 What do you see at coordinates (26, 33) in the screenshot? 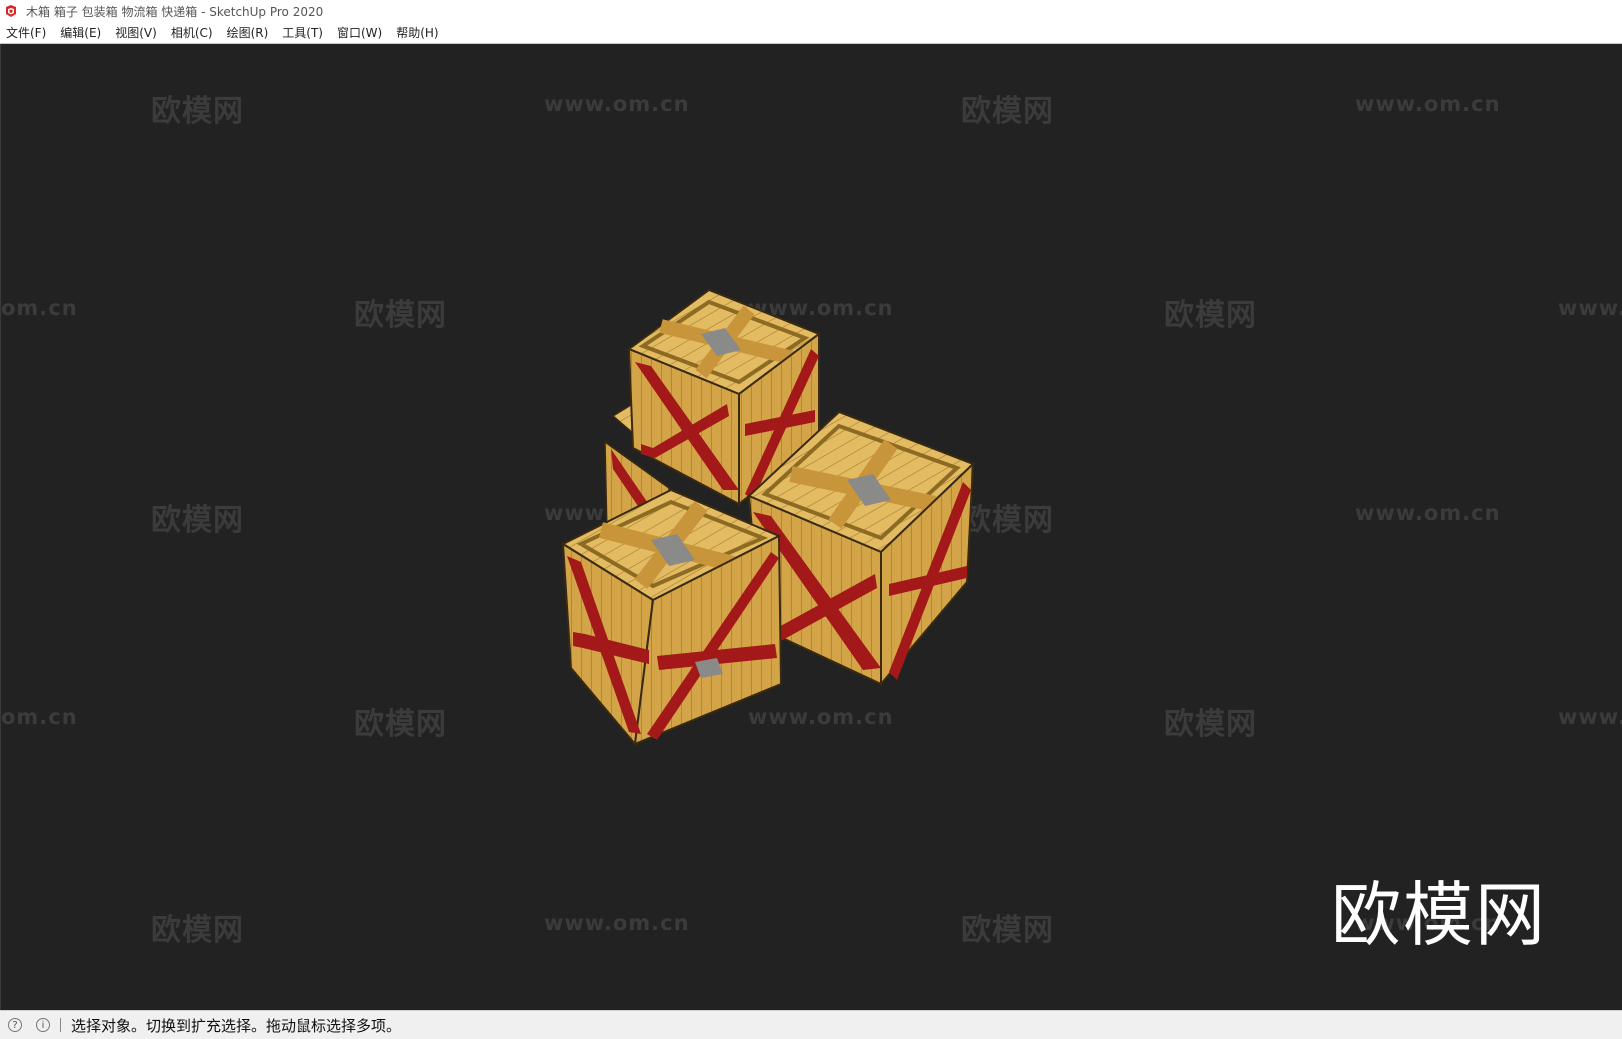
I see `menu-file: 文件(F)` at bounding box center [26, 33].